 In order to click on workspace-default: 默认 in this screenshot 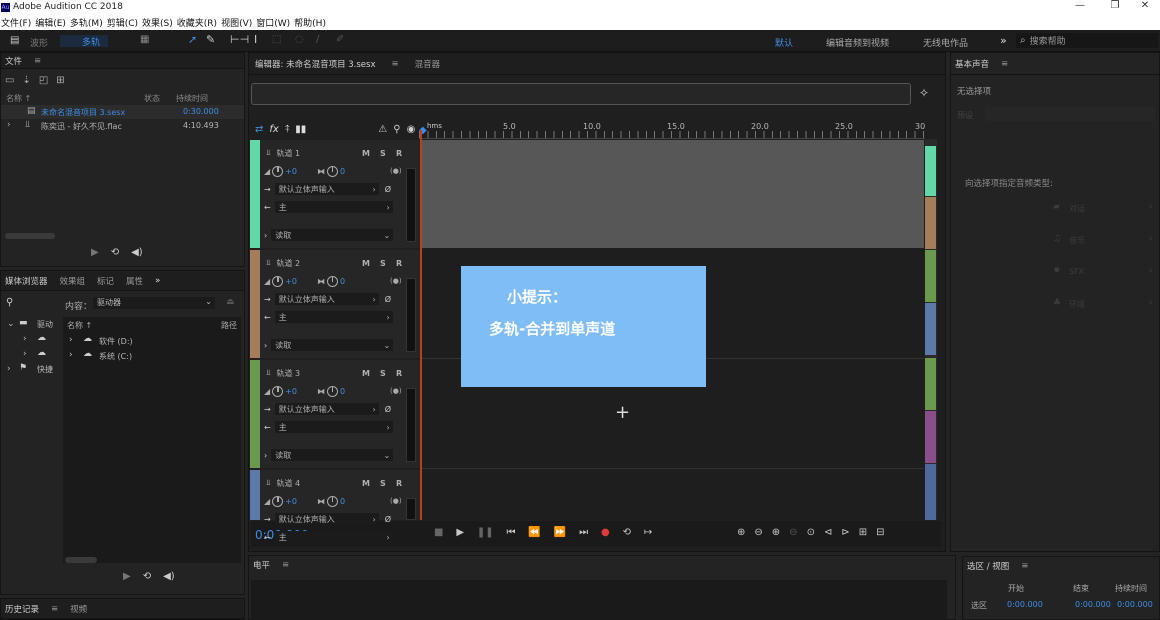, I will do `click(784, 42)`.